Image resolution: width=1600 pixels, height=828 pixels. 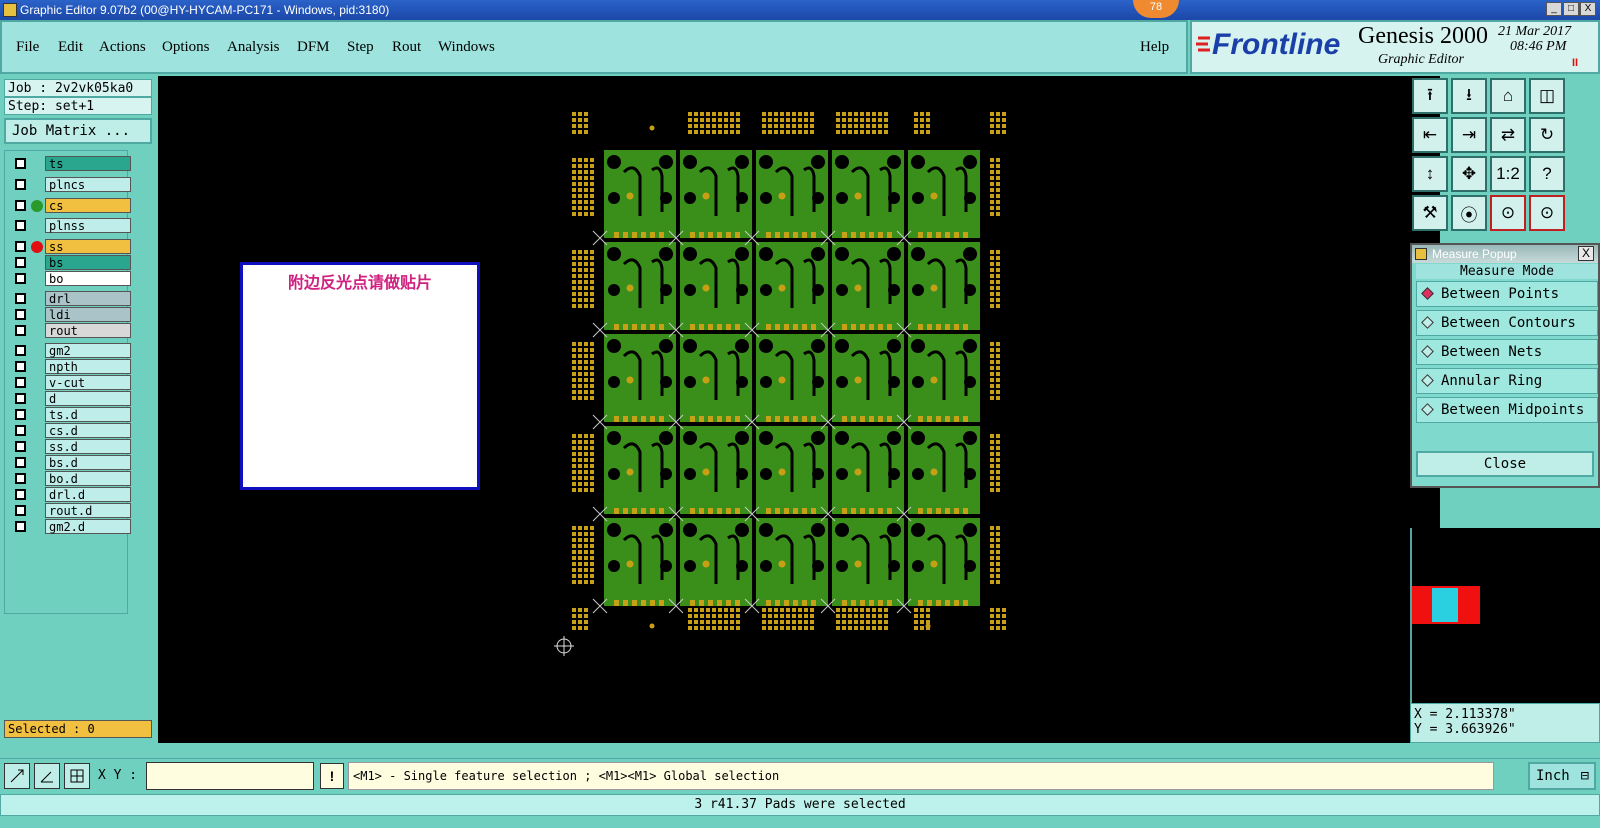 What do you see at coordinates (406, 47) in the screenshot?
I see `menu-rout: Rout` at bounding box center [406, 47].